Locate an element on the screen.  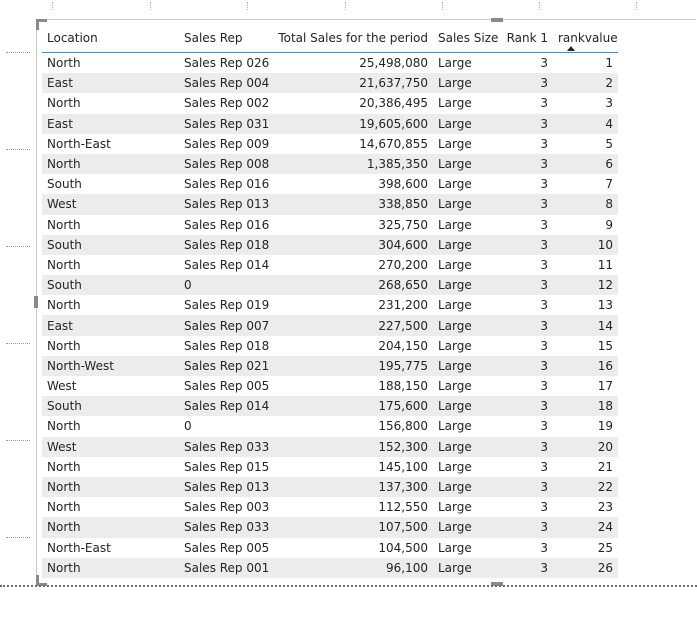
table-row: North Sales Rep 001 96,100 Large 3 26 is located at coordinates (330, 567).